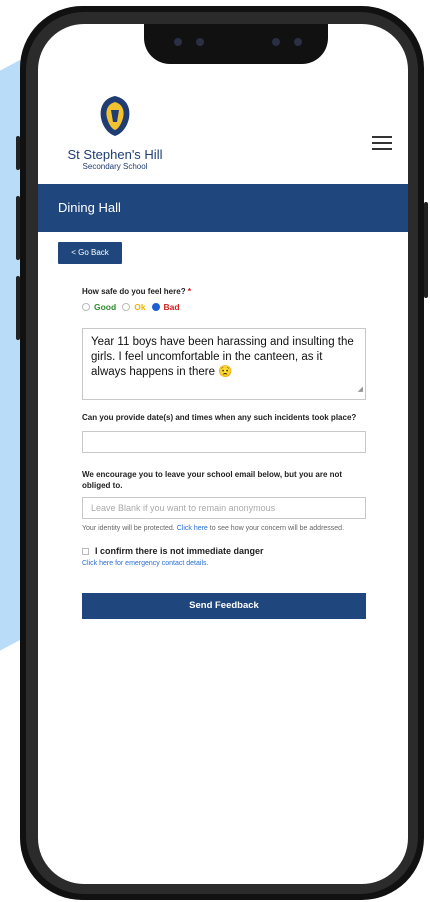  What do you see at coordinates (128, 528) in the screenshot?
I see `identity-note-text: Your identity will be protected.` at bounding box center [128, 528].